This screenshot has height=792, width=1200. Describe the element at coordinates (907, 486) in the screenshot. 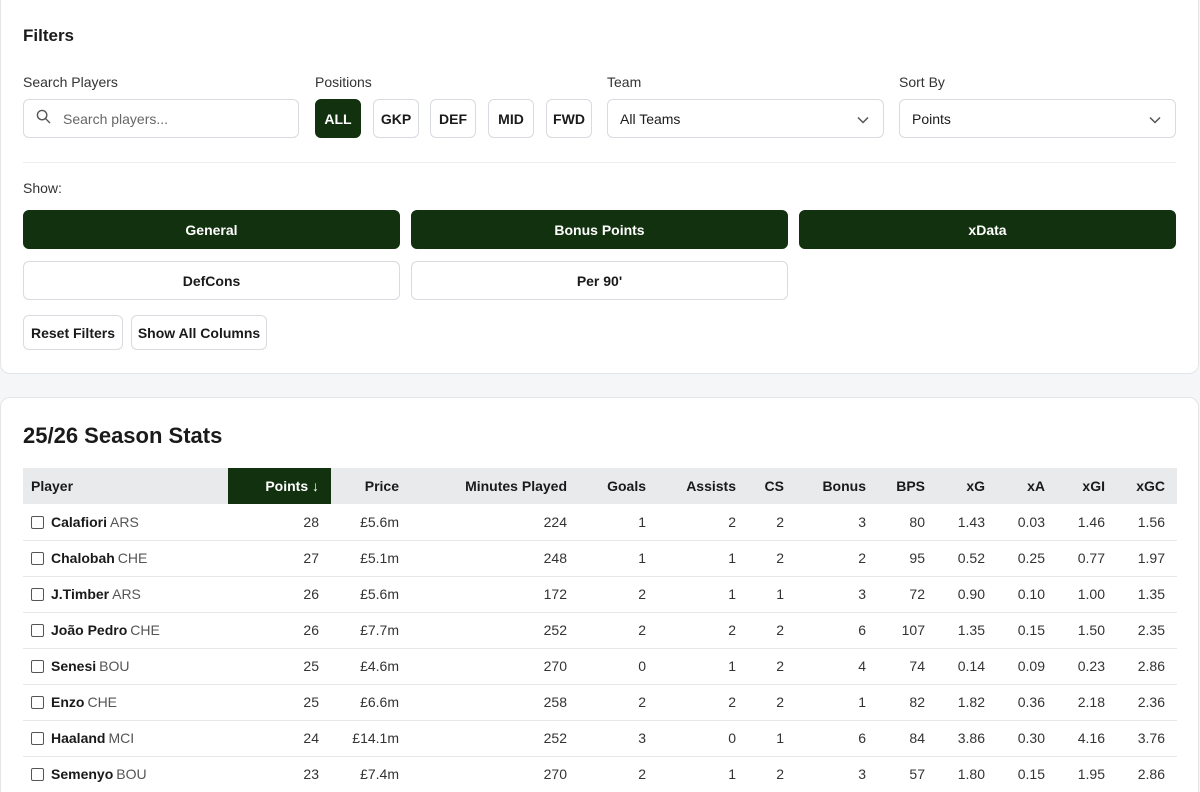

I see `col-bps: BPS` at that location.